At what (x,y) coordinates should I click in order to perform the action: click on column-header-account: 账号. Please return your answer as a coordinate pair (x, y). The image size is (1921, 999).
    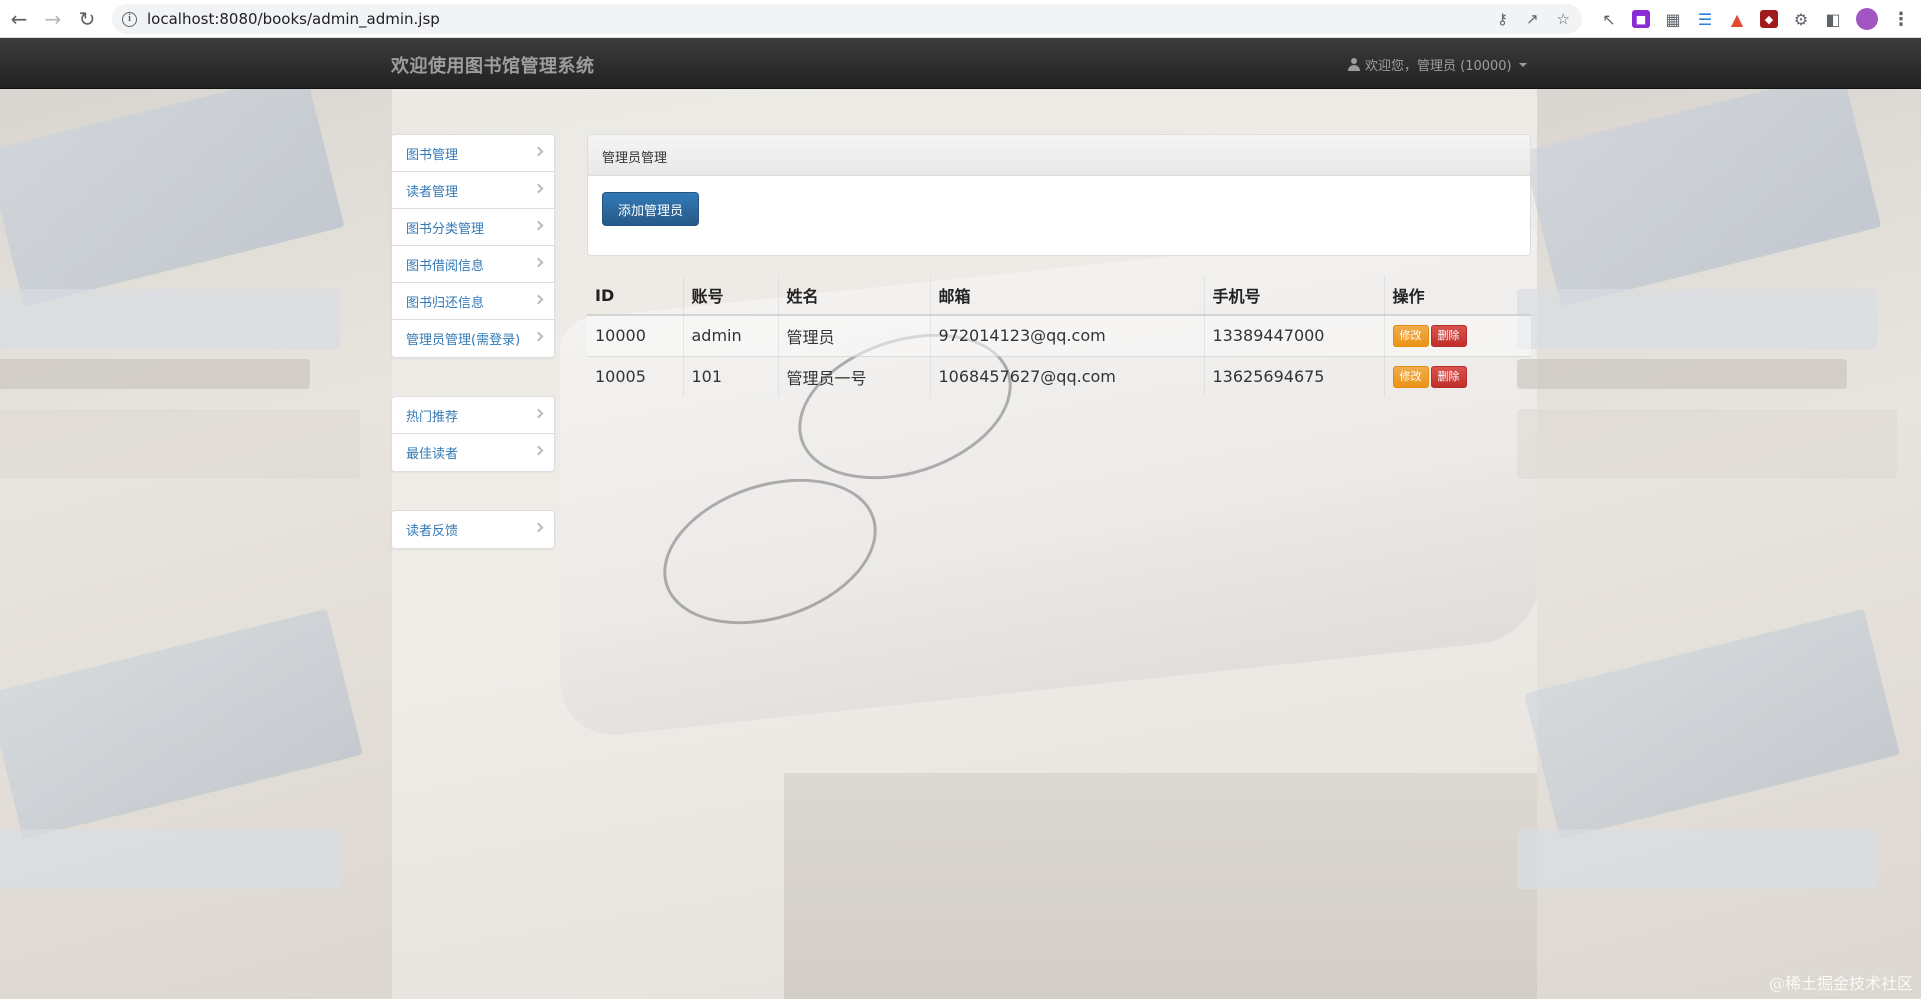
    Looking at the image, I should click on (731, 296).